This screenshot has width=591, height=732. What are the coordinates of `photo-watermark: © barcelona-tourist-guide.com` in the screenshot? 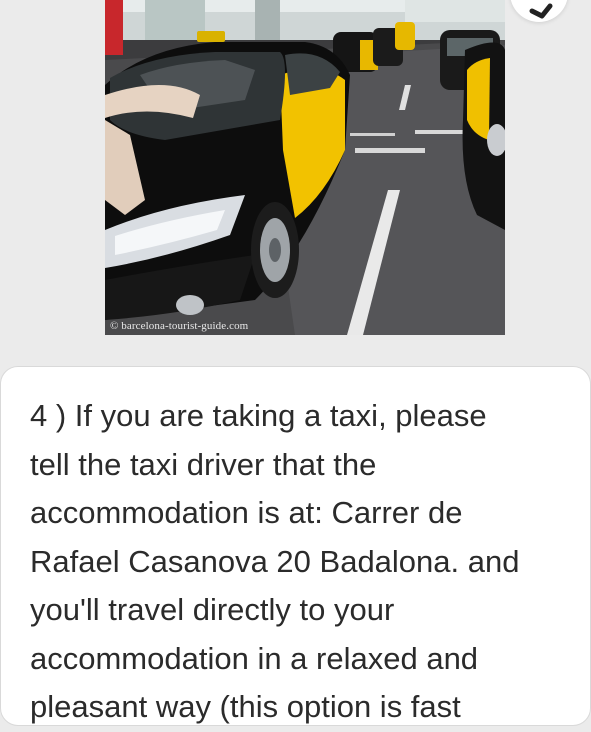 It's located at (179, 326).